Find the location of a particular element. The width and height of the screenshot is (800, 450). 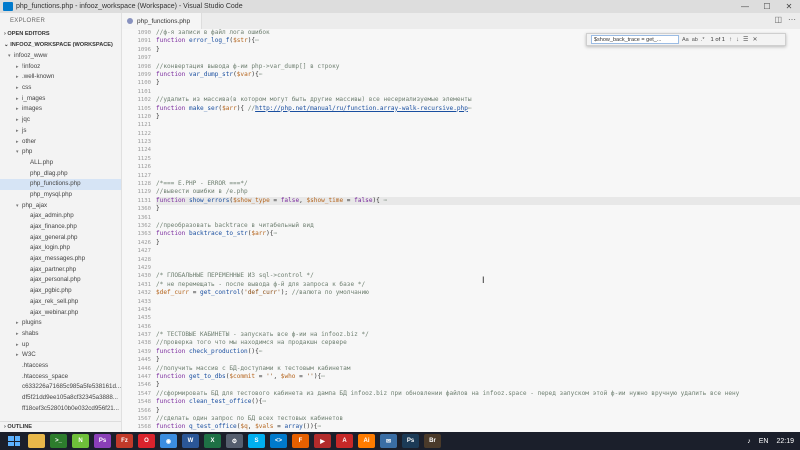

tree-item: ajax_pgbic.php is located at coordinates (60, 291).